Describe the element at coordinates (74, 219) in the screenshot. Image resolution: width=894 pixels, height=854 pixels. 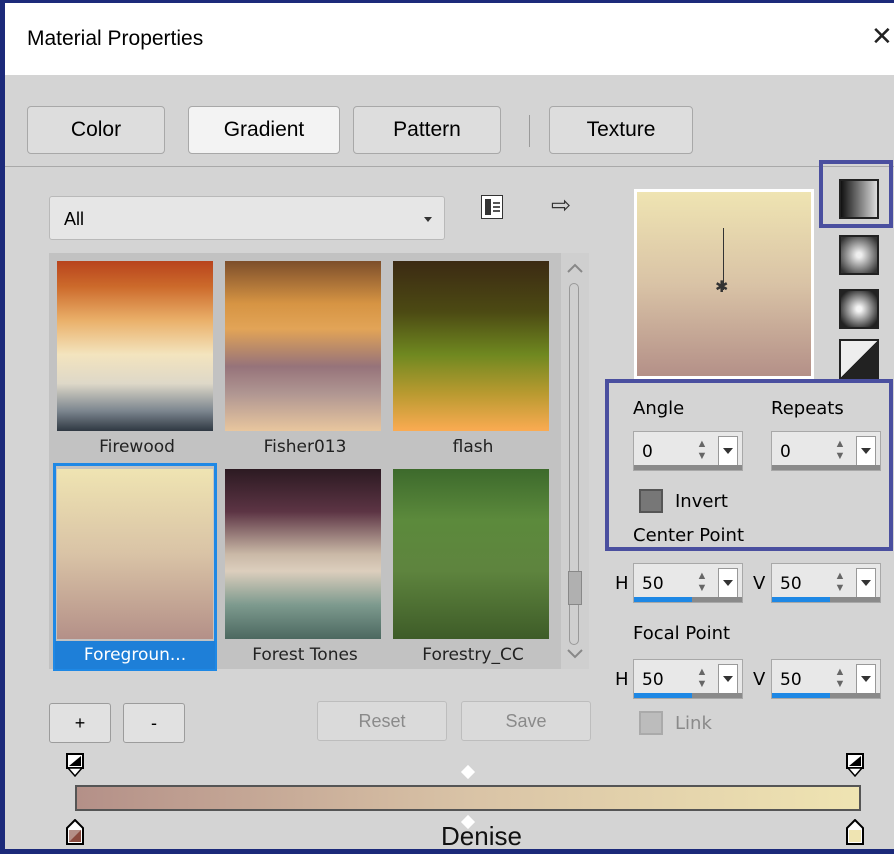
I see `category-value: All` at that location.